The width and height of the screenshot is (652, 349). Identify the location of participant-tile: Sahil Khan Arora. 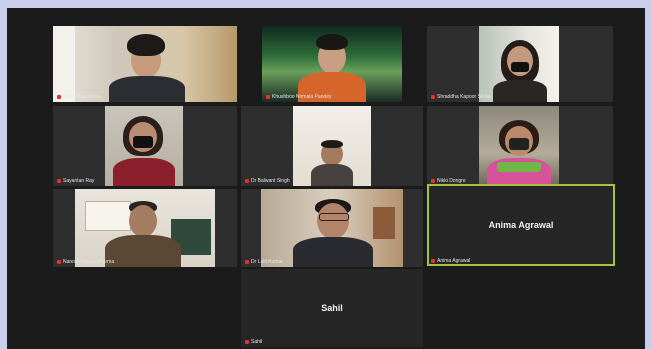
(145, 64).